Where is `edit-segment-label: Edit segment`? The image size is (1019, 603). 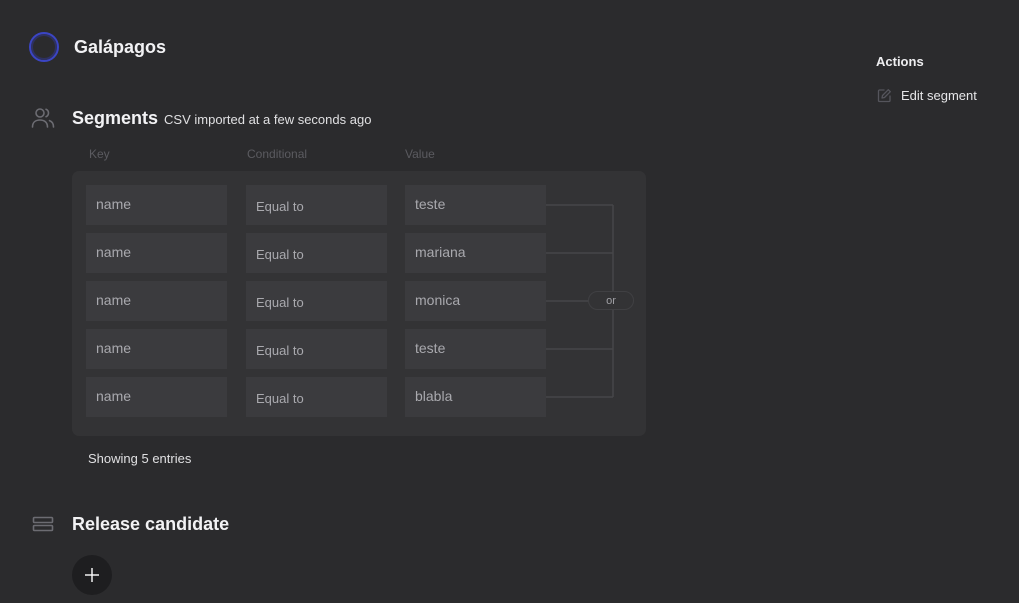 edit-segment-label: Edit segment is located at coordinates (939, 95).